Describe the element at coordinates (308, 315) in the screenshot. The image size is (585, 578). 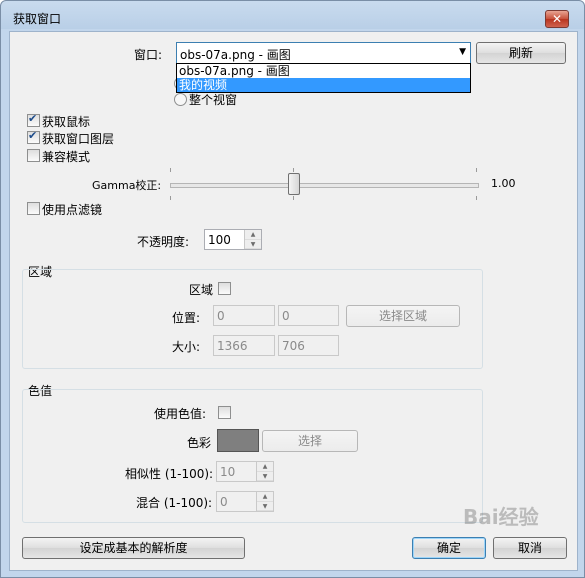
I see `position-y-input: 0` at that location.